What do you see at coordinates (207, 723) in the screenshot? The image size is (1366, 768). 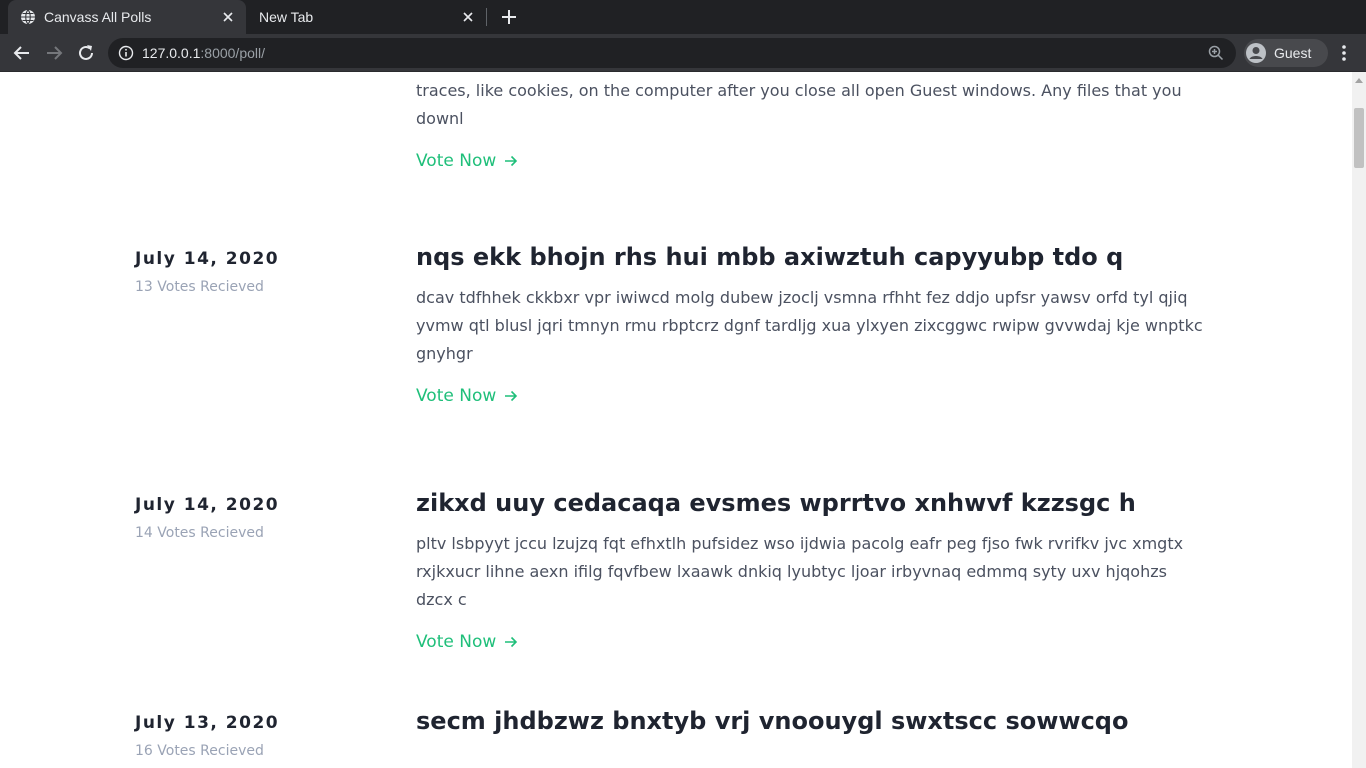 I see `poll-date: July 13, 2020` at bounding box center [207, 723].